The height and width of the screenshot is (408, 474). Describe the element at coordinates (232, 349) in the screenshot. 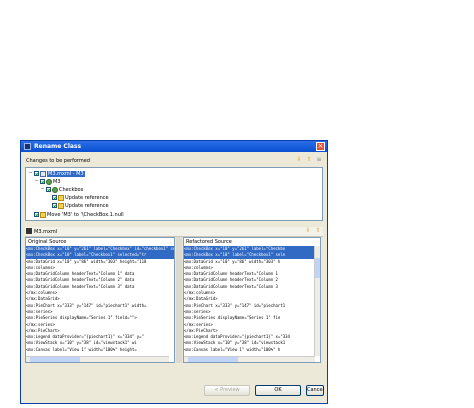

I see `code-line: <mx:Canvas label="View 1" width="100%" h` at that location.